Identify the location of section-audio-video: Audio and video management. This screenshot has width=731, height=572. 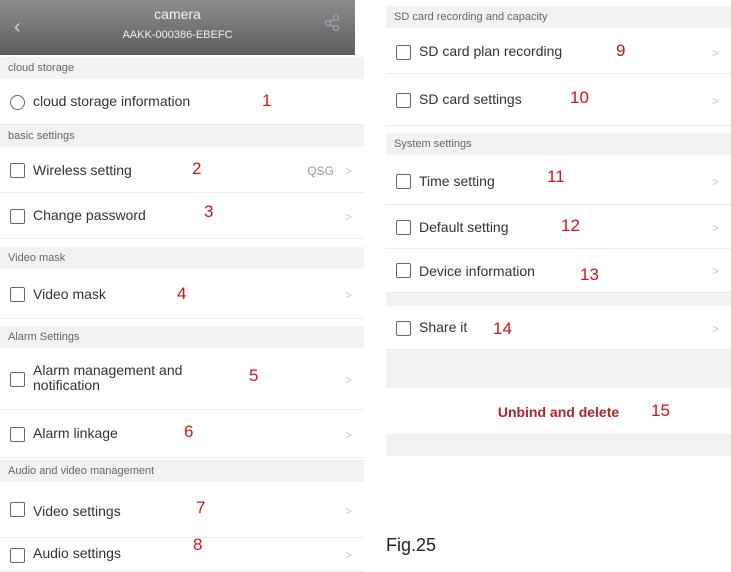
(182, 471).